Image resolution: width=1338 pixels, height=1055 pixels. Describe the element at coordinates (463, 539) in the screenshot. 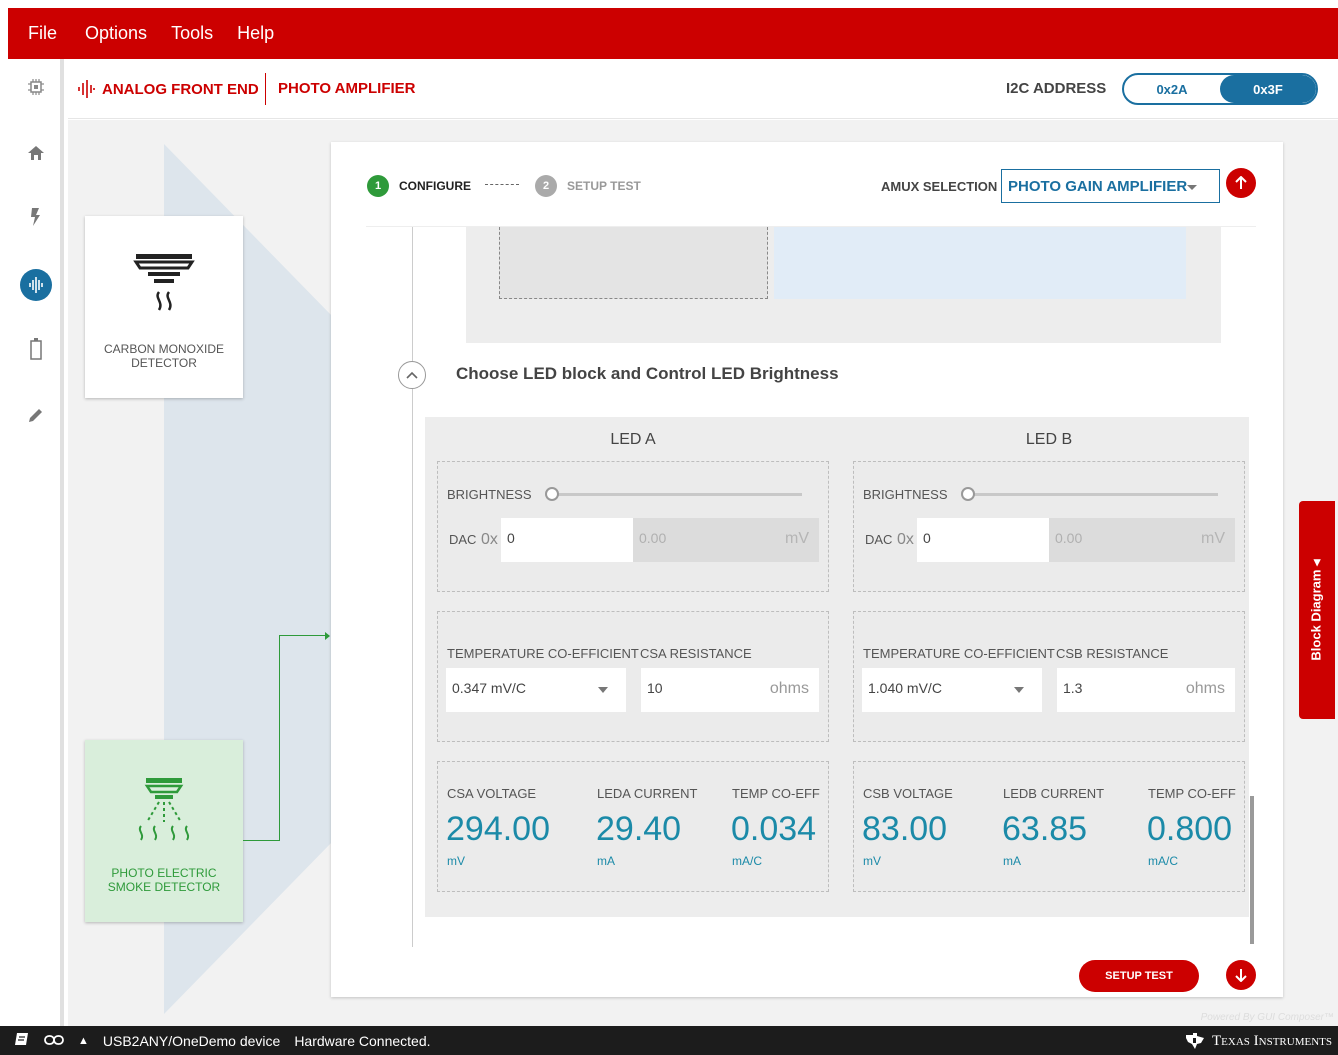

I see `led-a-dac-label: DAC` at that location.